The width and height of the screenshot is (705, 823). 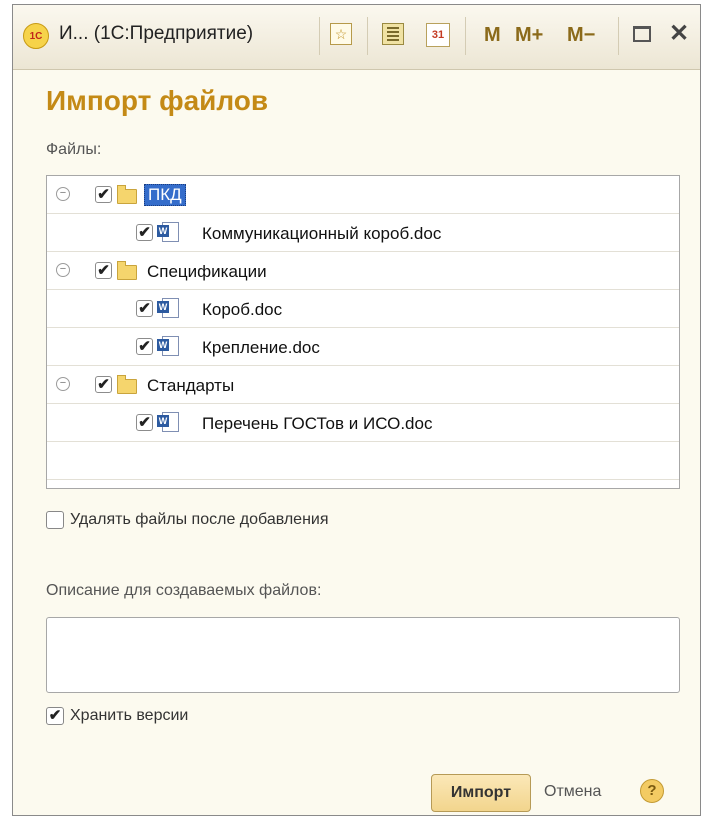 What do you see at coordinates (165, 195) in the screenshot?
I see `tree-item-label: ПКД` at bounding box center [165, 195].